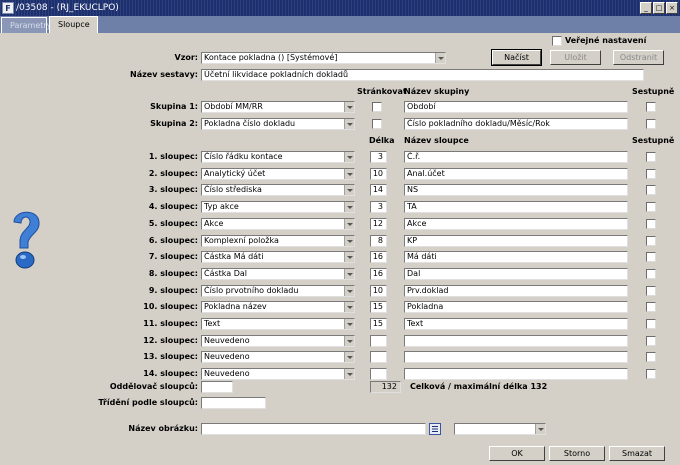 This screenshot has width=680, height=465. What do you see at coordinates (500, 429) in the screenshot?
I see `image-type-select` at bounding box center [500, 429].